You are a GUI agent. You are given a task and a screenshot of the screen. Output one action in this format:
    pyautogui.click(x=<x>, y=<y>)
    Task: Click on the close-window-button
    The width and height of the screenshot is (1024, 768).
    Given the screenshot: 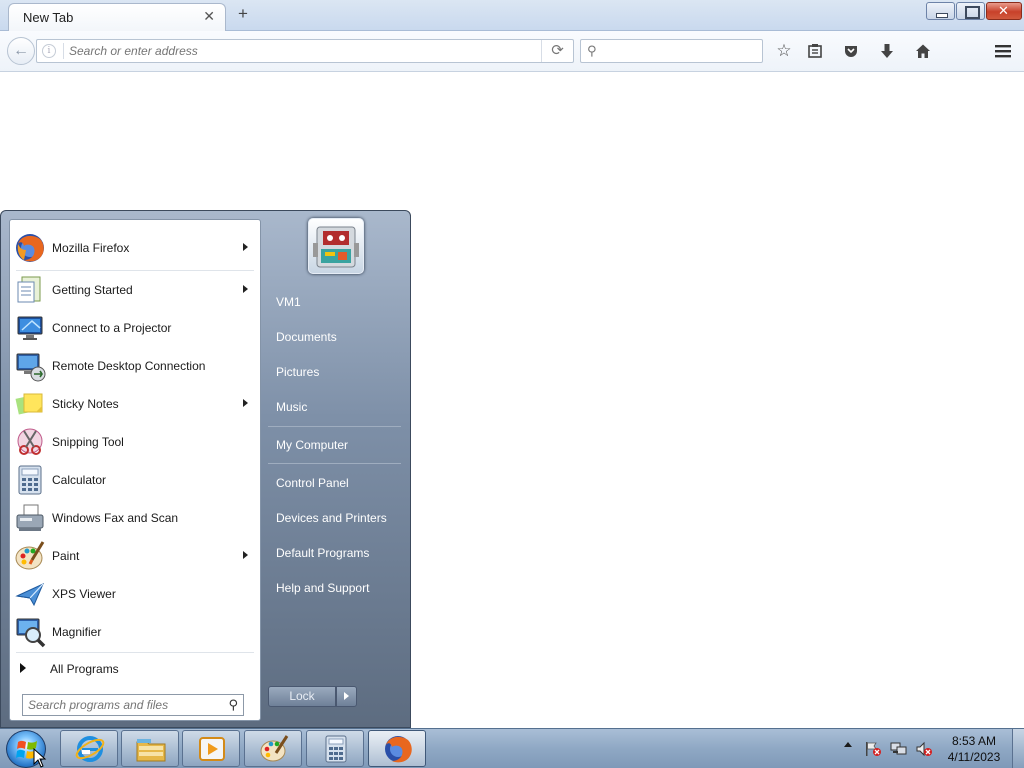 What is the action you would take?
    pyautogui.click(x=1004, y=11)
    